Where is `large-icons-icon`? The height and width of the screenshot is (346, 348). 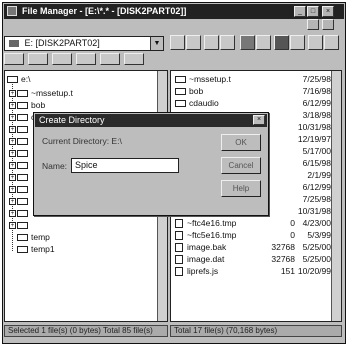 large-icons-icon is located at coordinates (247, 42).